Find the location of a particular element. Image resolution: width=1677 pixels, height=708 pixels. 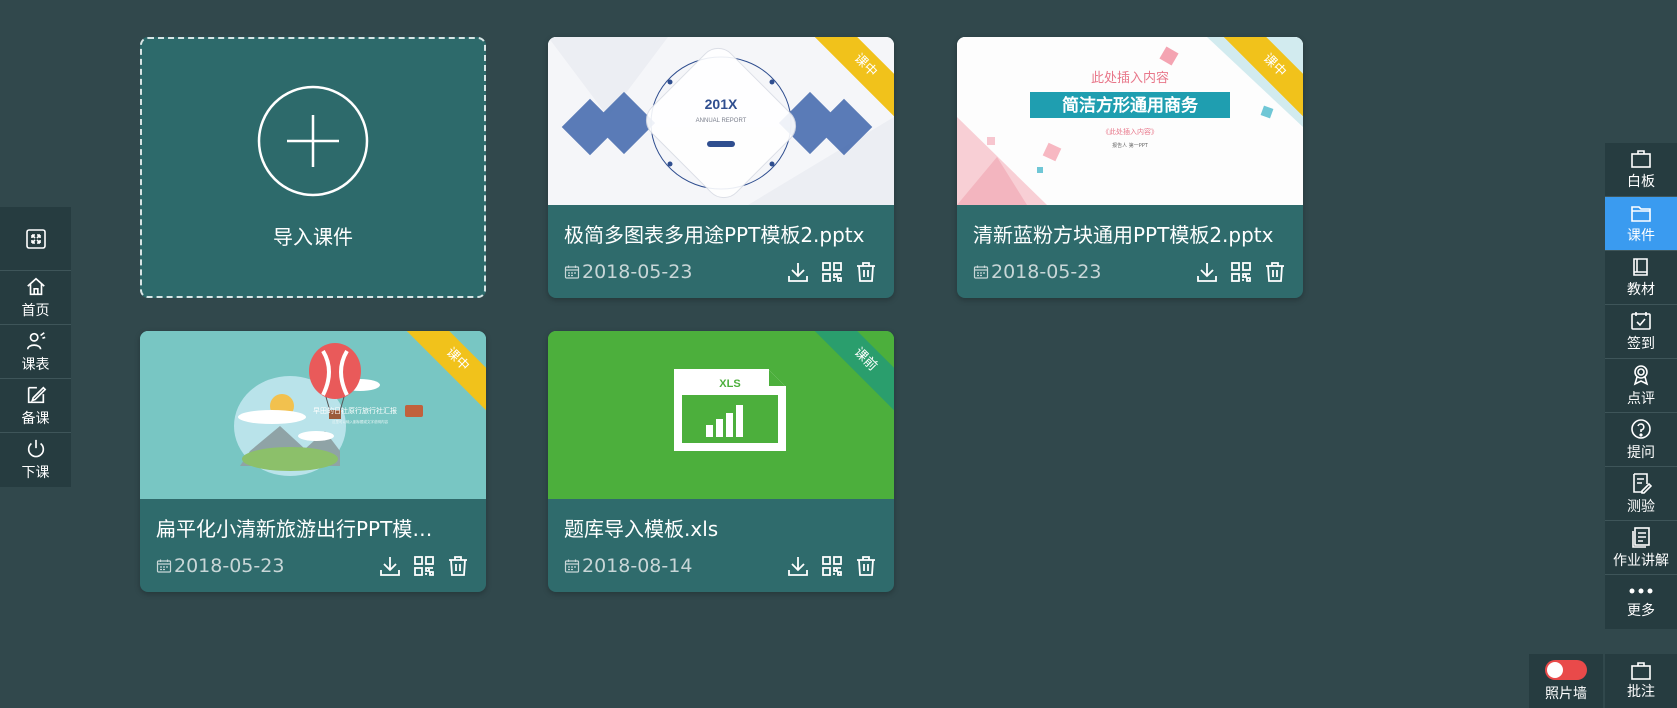

fullscreen-icon is located at coordinates (35, 238).